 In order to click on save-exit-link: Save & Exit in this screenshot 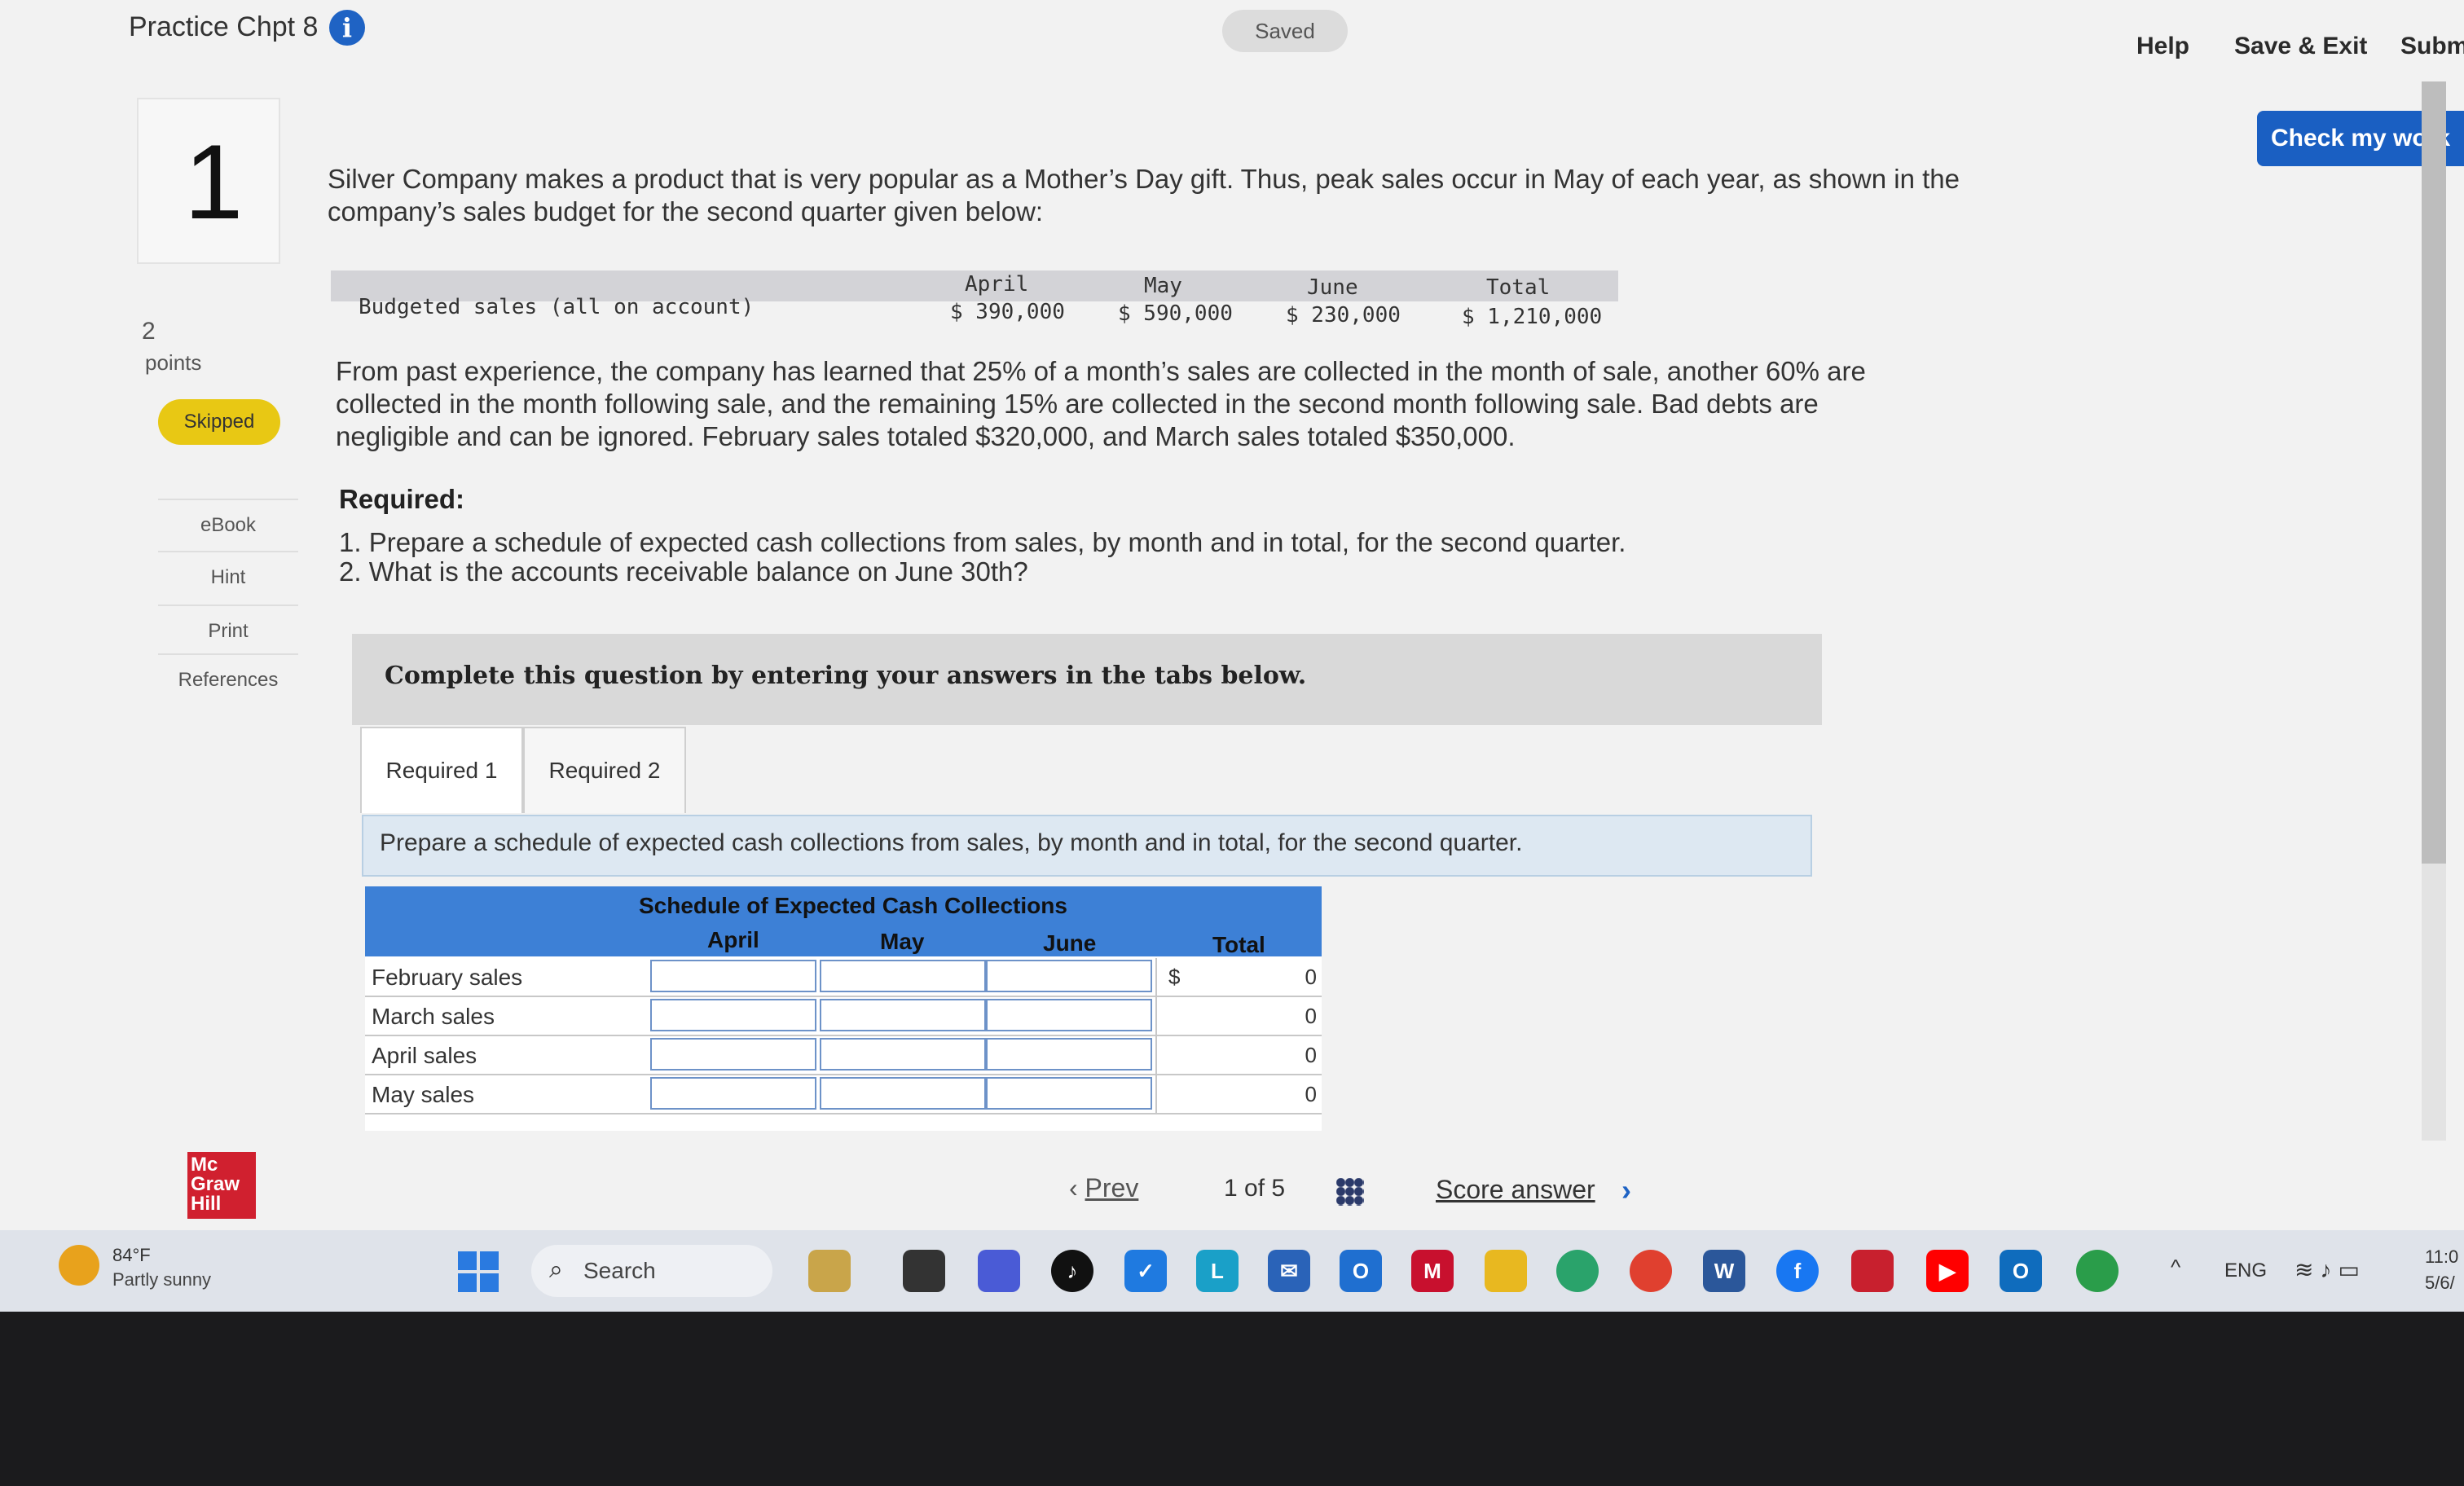, I will do `click(2300, 46)`.